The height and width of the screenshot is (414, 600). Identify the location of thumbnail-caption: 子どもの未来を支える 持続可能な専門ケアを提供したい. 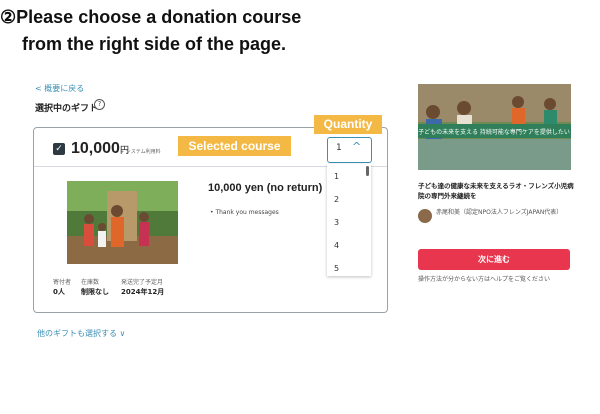
(494, 132).